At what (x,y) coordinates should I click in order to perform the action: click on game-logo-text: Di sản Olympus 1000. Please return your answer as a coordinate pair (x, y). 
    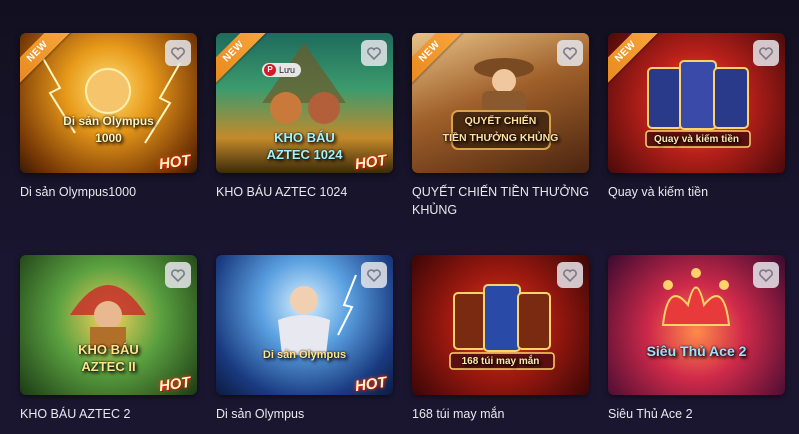
    Looking at the image, I should click on (108, 129).